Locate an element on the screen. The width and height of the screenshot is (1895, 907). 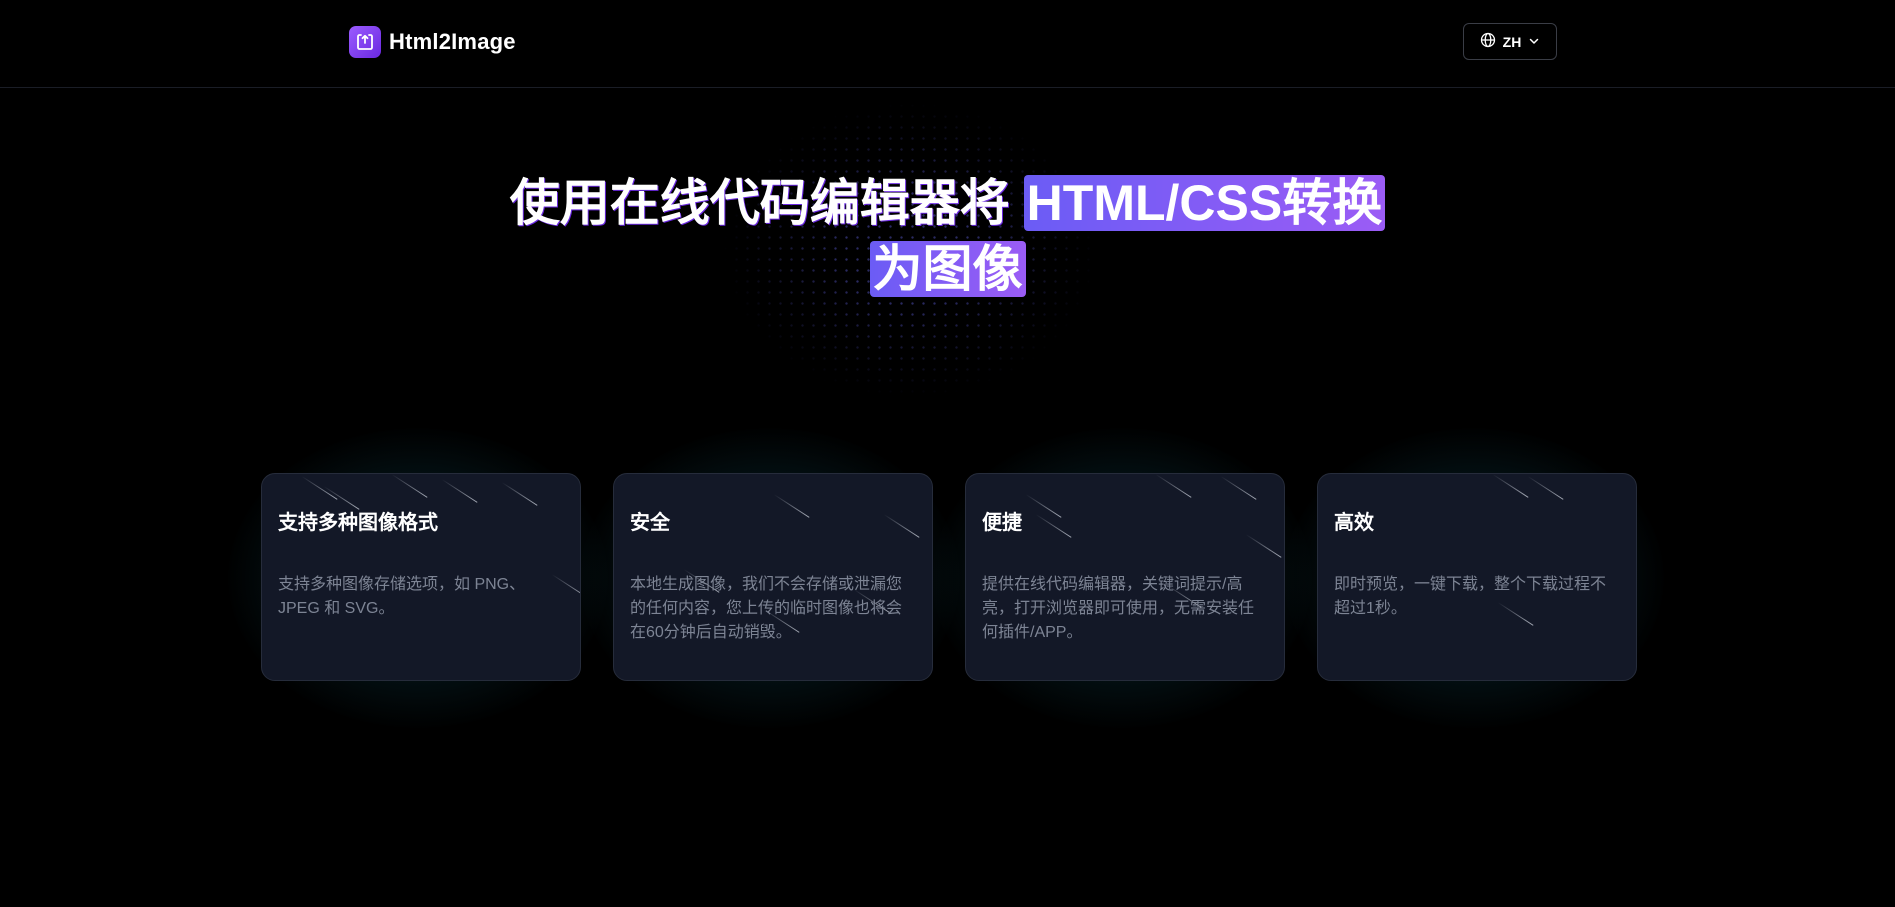
hero-title-highlight-1: HTML/CSS转换 is located at coordinates (1204, 203).